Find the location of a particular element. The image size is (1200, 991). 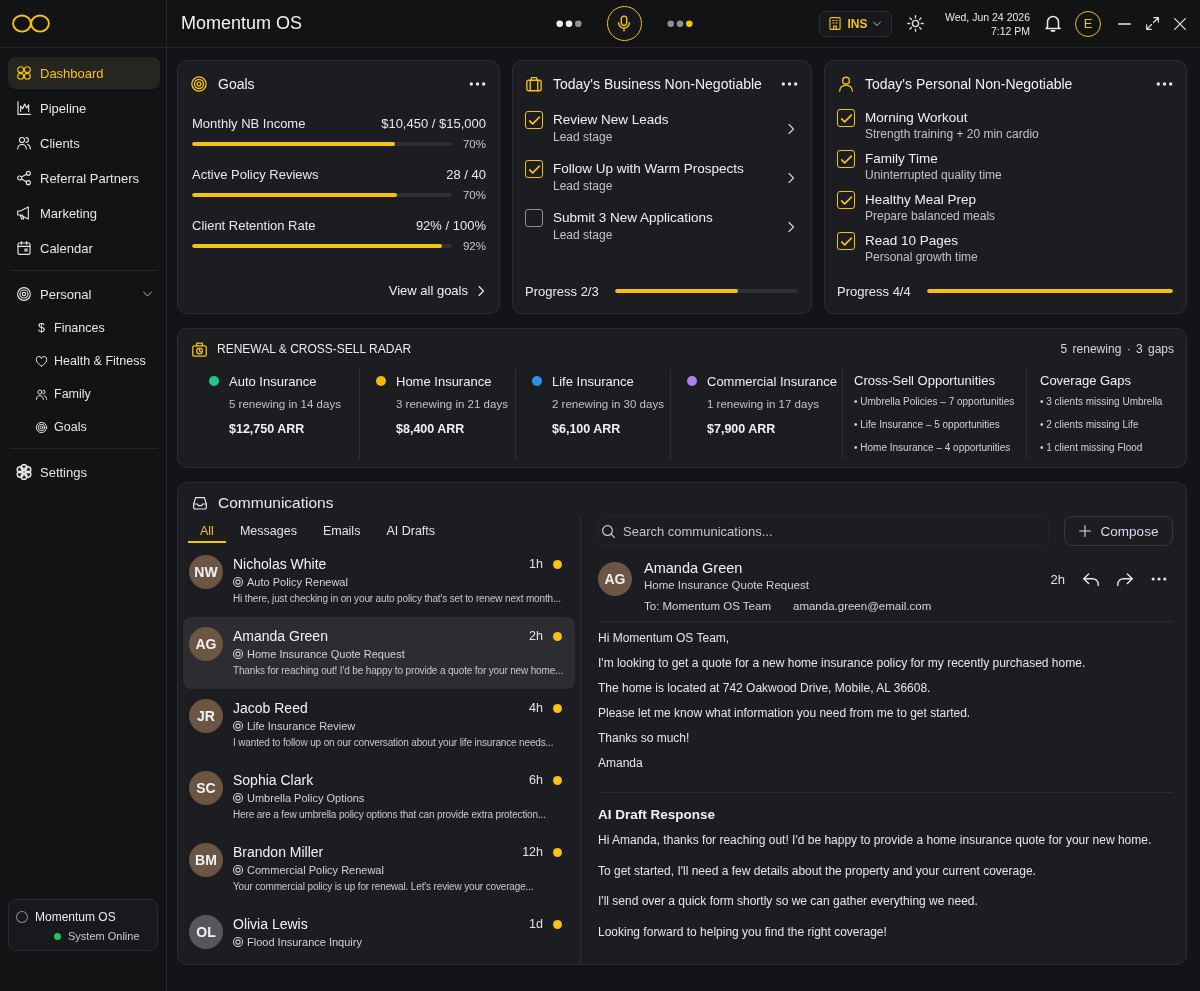

goal-label: Client Retention Rate is located at coordinates (254, 225).